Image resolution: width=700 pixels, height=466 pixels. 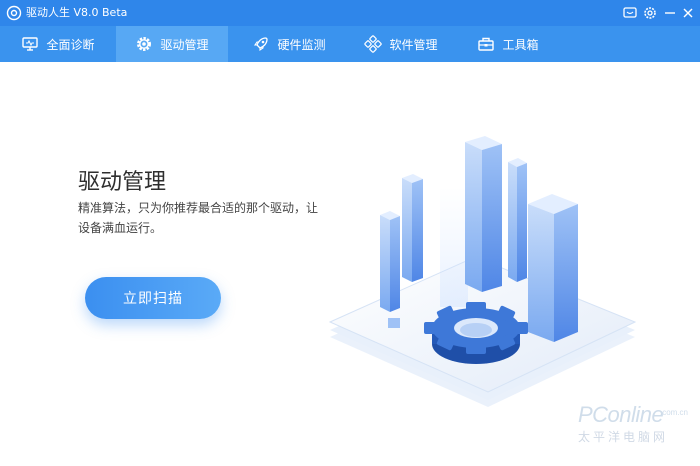 I want to click on tab-toolbox: 工具箱, so click(x=508, y=44).